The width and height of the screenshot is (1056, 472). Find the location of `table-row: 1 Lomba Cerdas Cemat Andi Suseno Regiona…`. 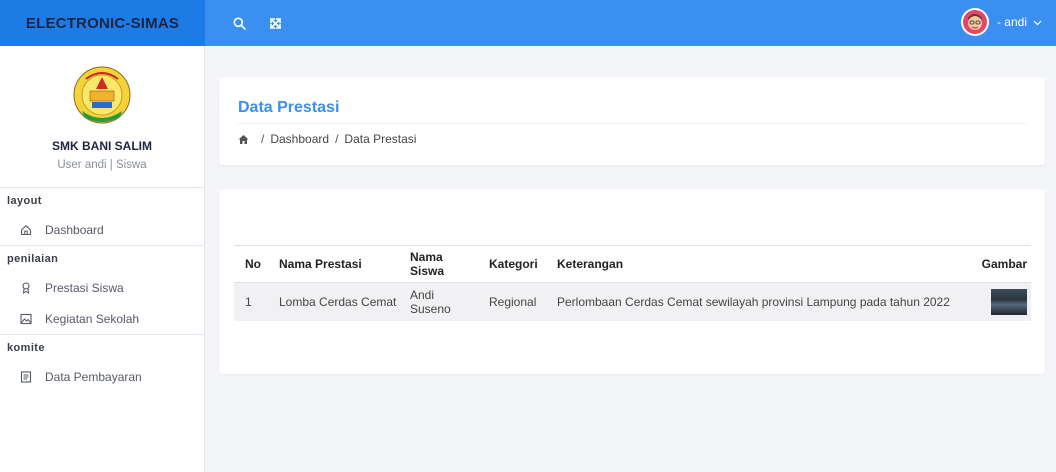

table-row: 1 Lomba Cerdas Cemat Andi Suseno Regiona… is located at coordinates (632, 301).